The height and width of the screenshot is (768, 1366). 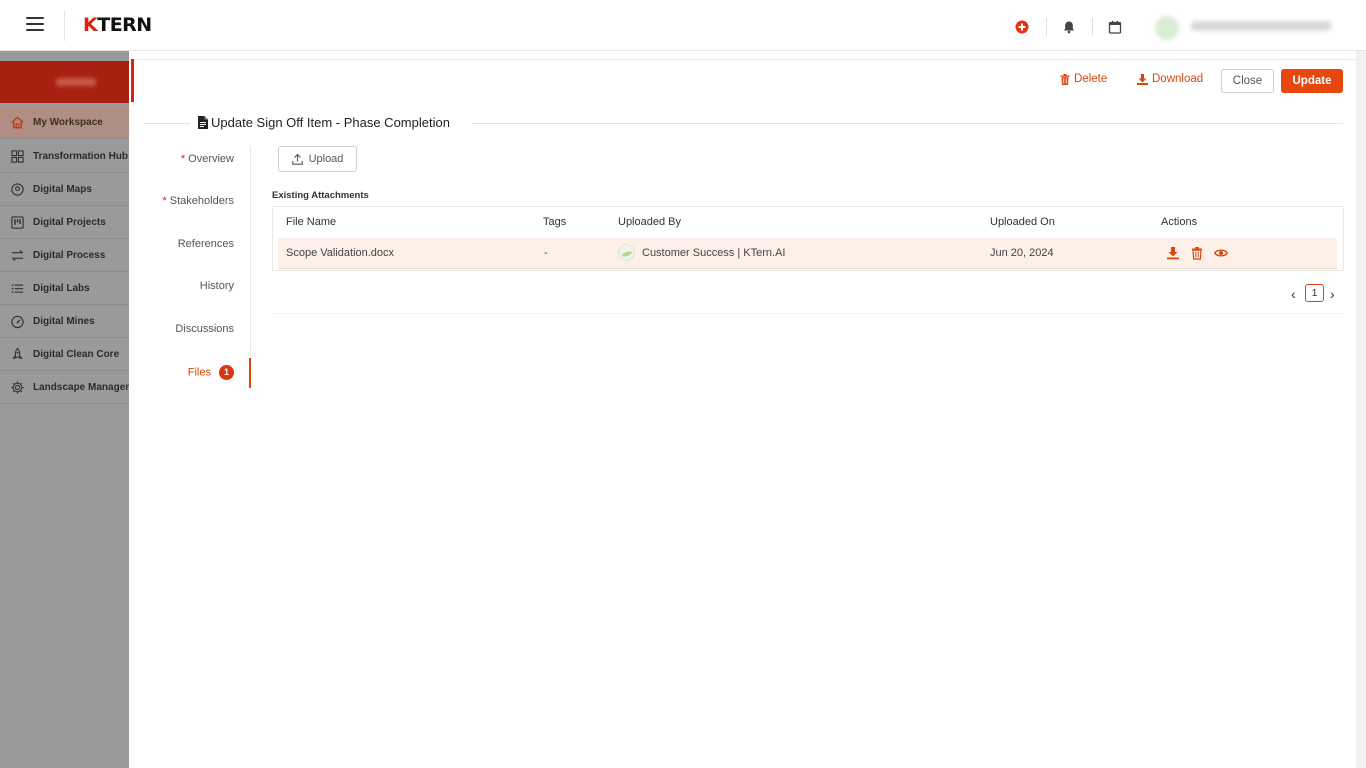 What do you see at coordinates (626, 252) in the screenshot?
I see `uploader-avatar` at bounding box center [626, 252].